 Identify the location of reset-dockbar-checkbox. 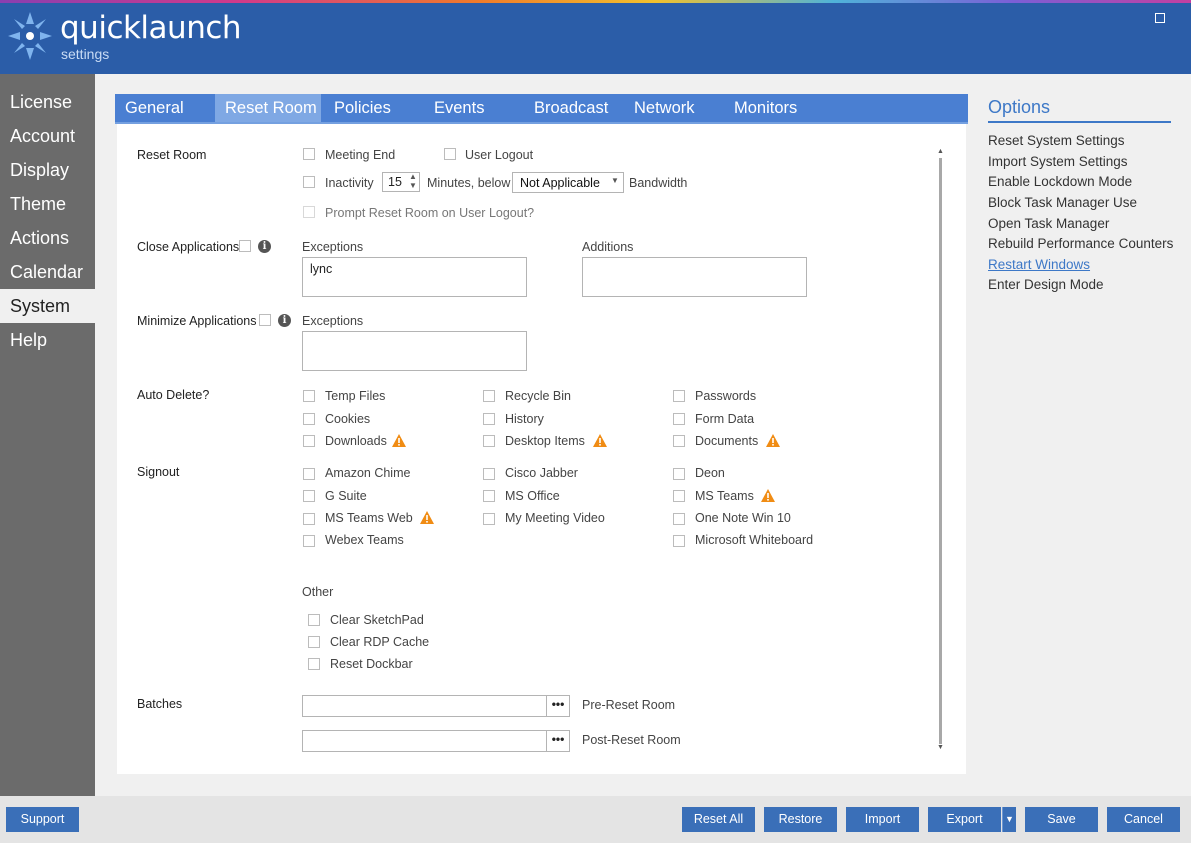
(314, 664).